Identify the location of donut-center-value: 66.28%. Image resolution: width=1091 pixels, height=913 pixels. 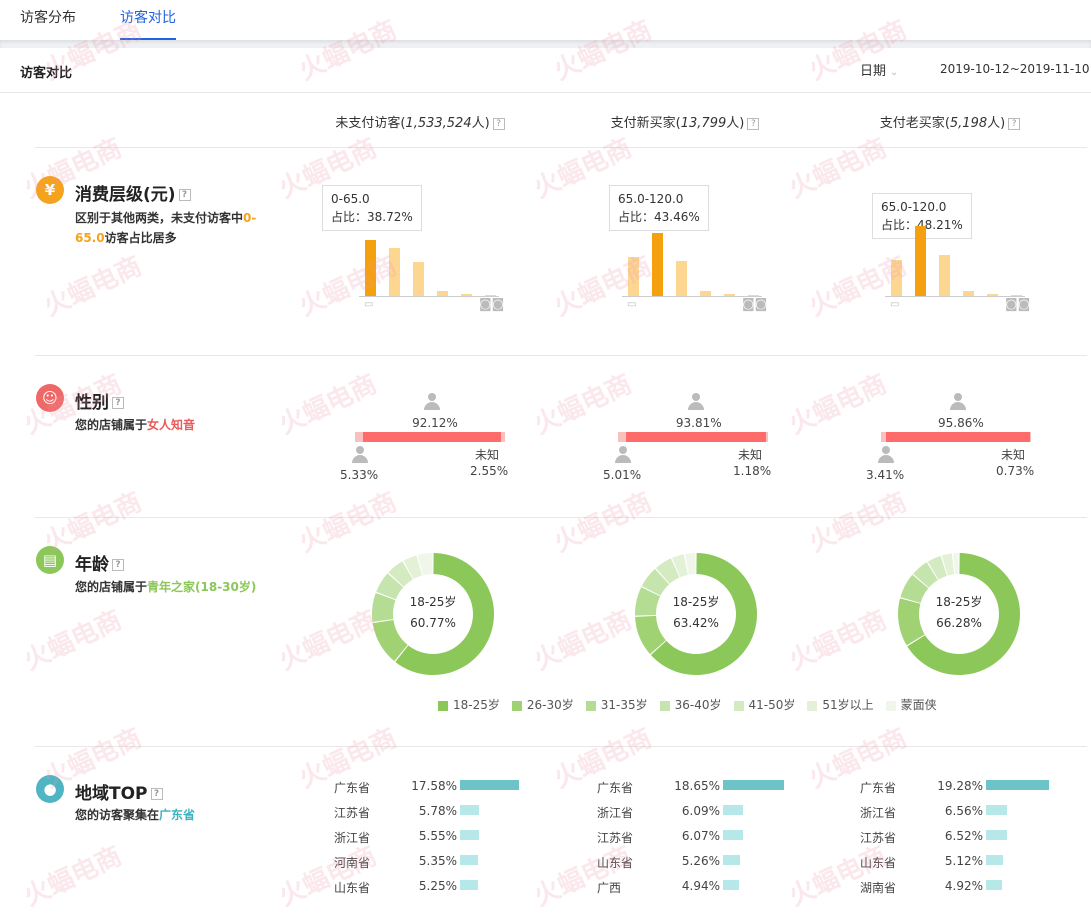
(959, 623).